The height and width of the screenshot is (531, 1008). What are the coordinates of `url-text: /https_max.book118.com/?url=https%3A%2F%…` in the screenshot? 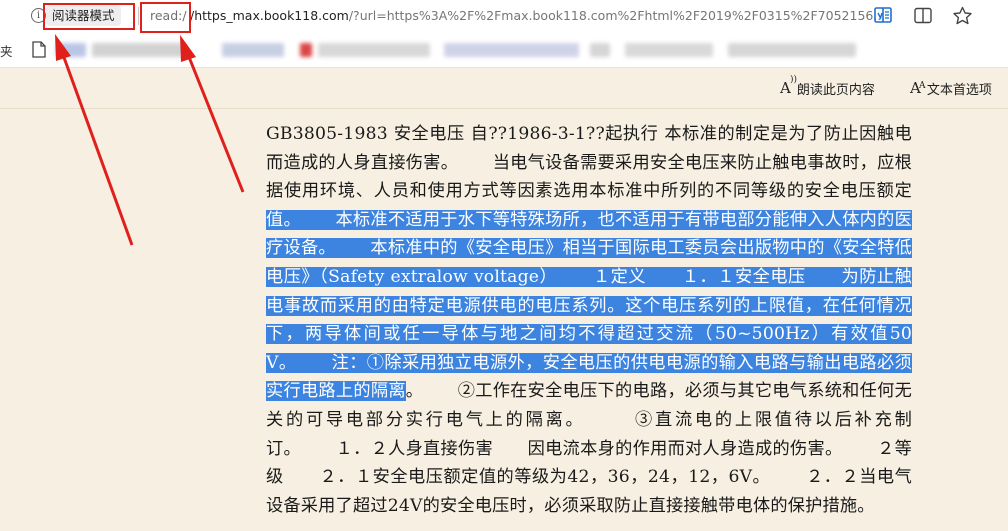 It's located at (537, 16).